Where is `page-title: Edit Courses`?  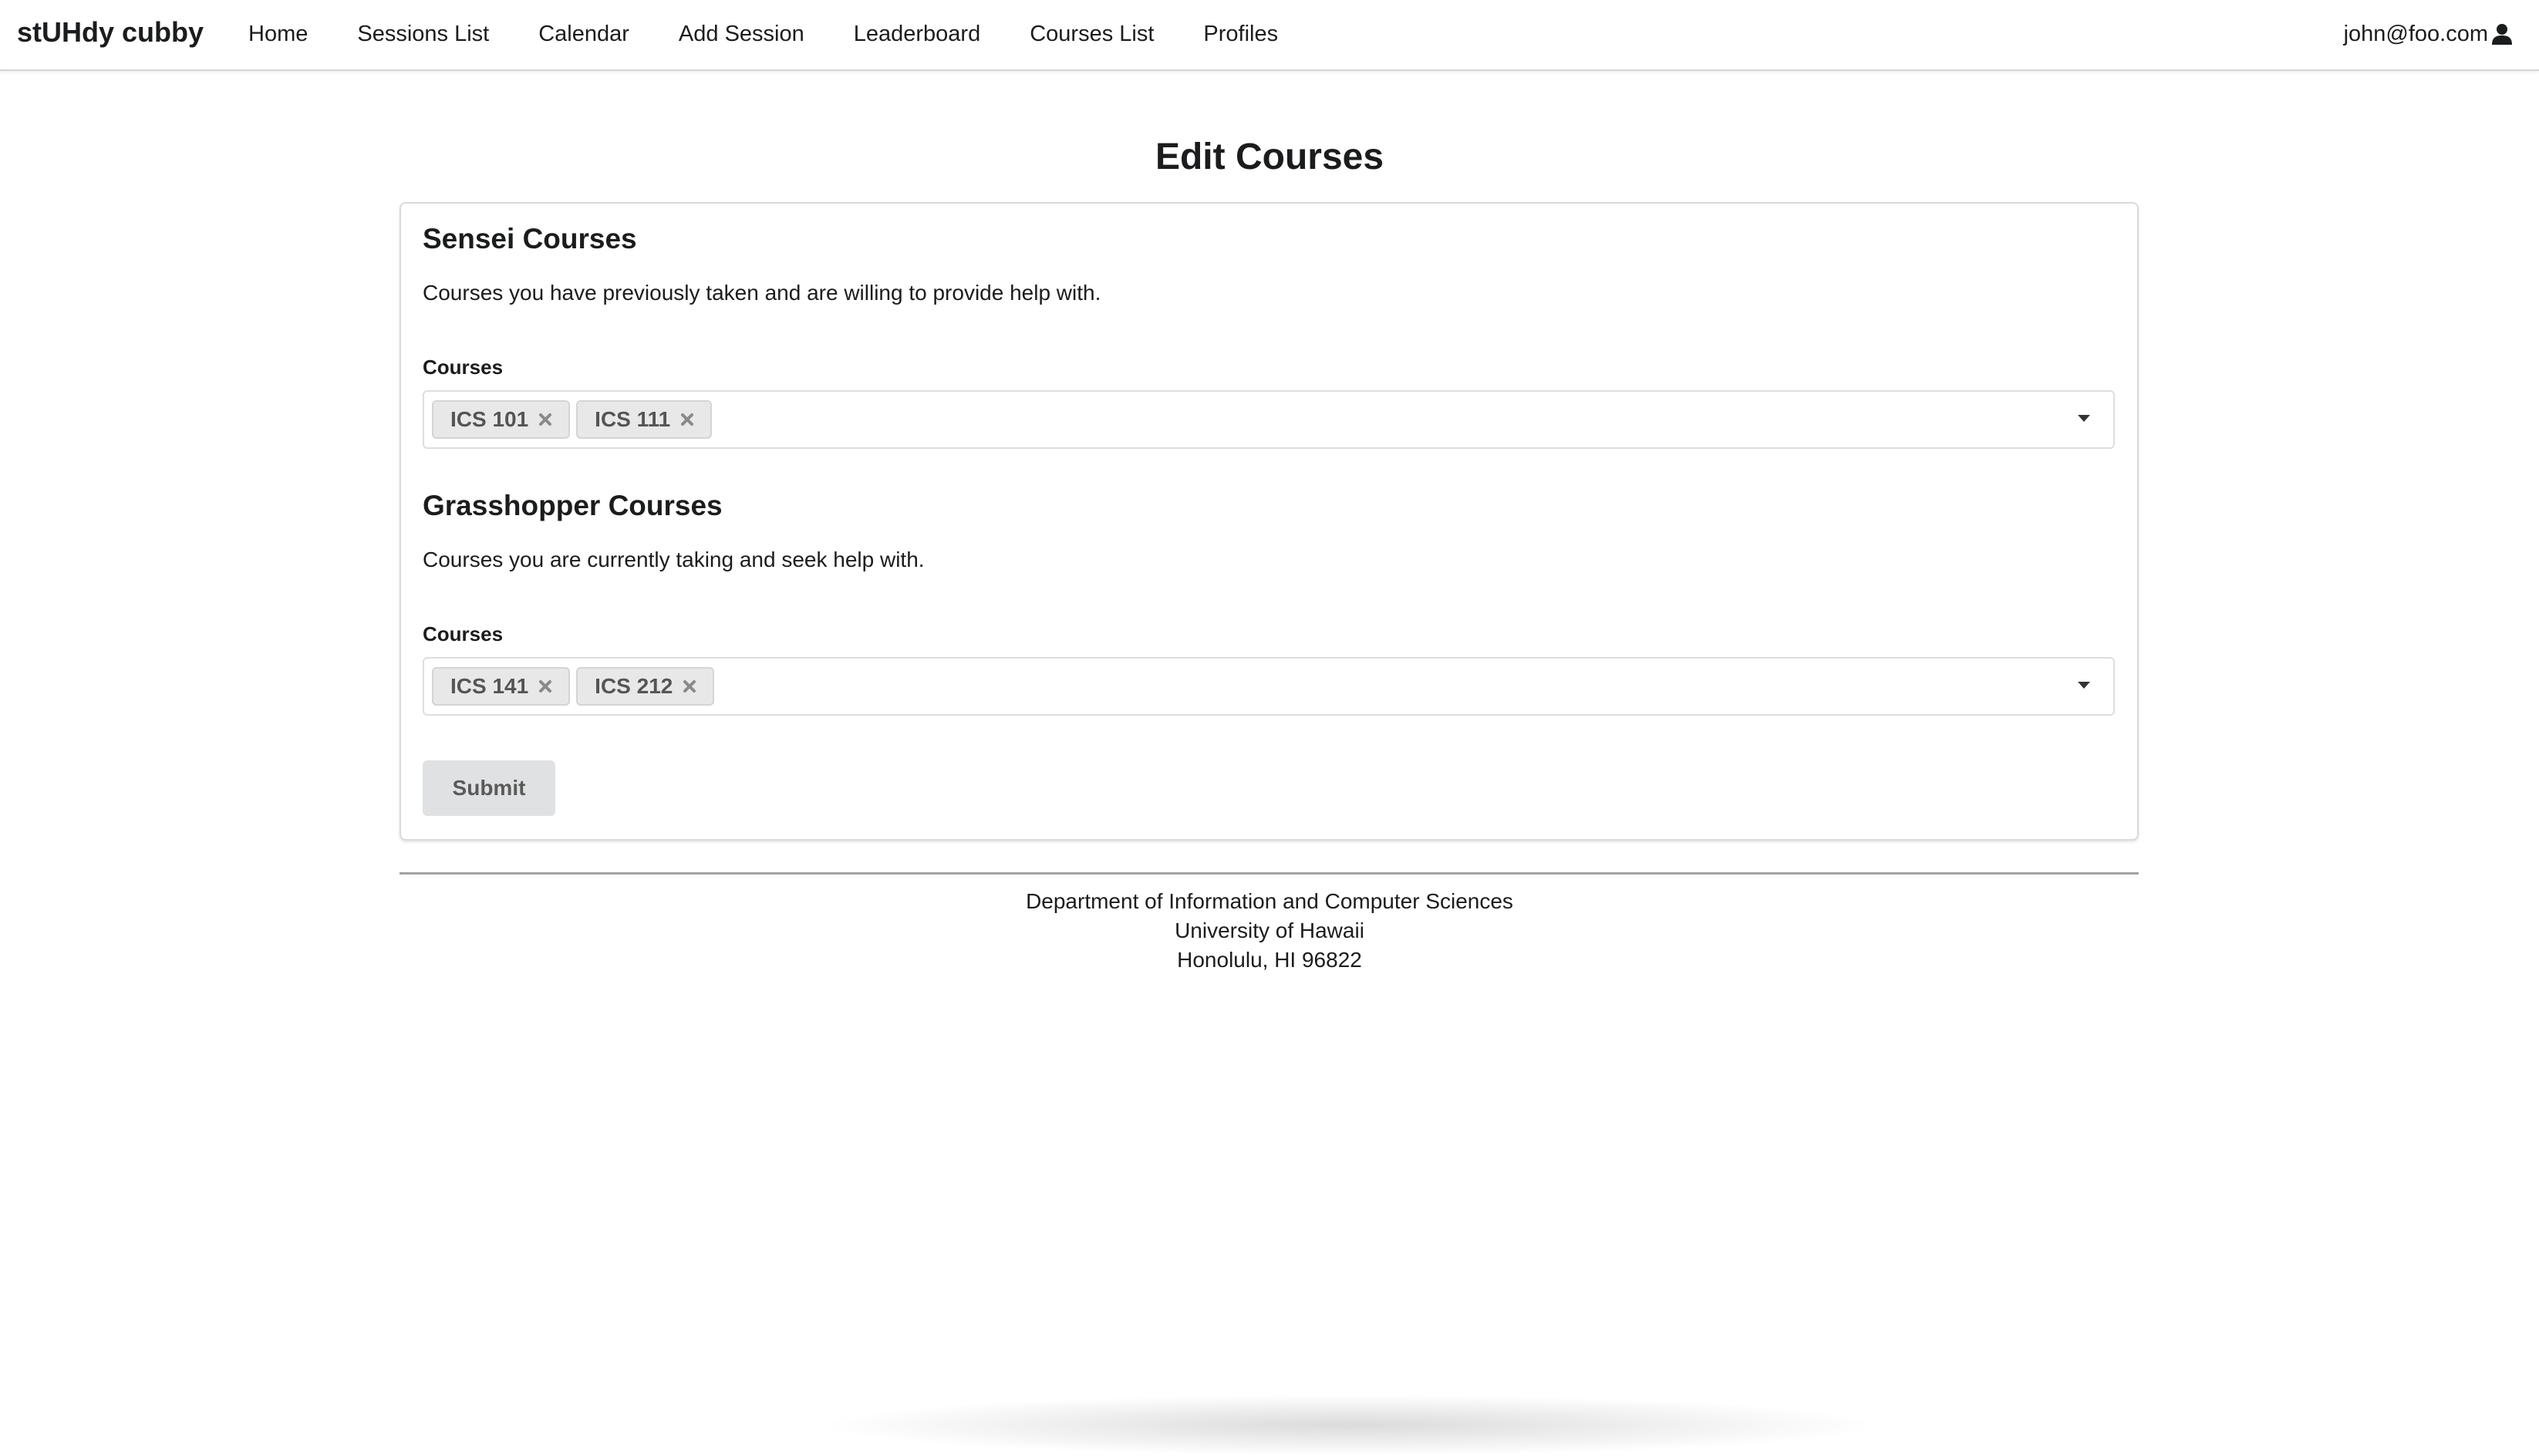
page-title: Edit Courses is located at coordinates (1269, 157).